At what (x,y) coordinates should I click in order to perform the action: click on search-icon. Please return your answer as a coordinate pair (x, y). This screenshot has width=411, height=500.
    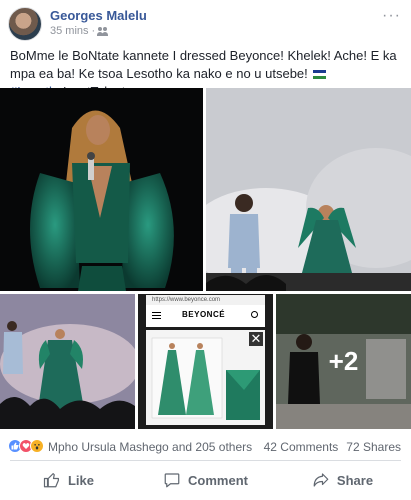
    Looking at the image, I should click on (254, 314).